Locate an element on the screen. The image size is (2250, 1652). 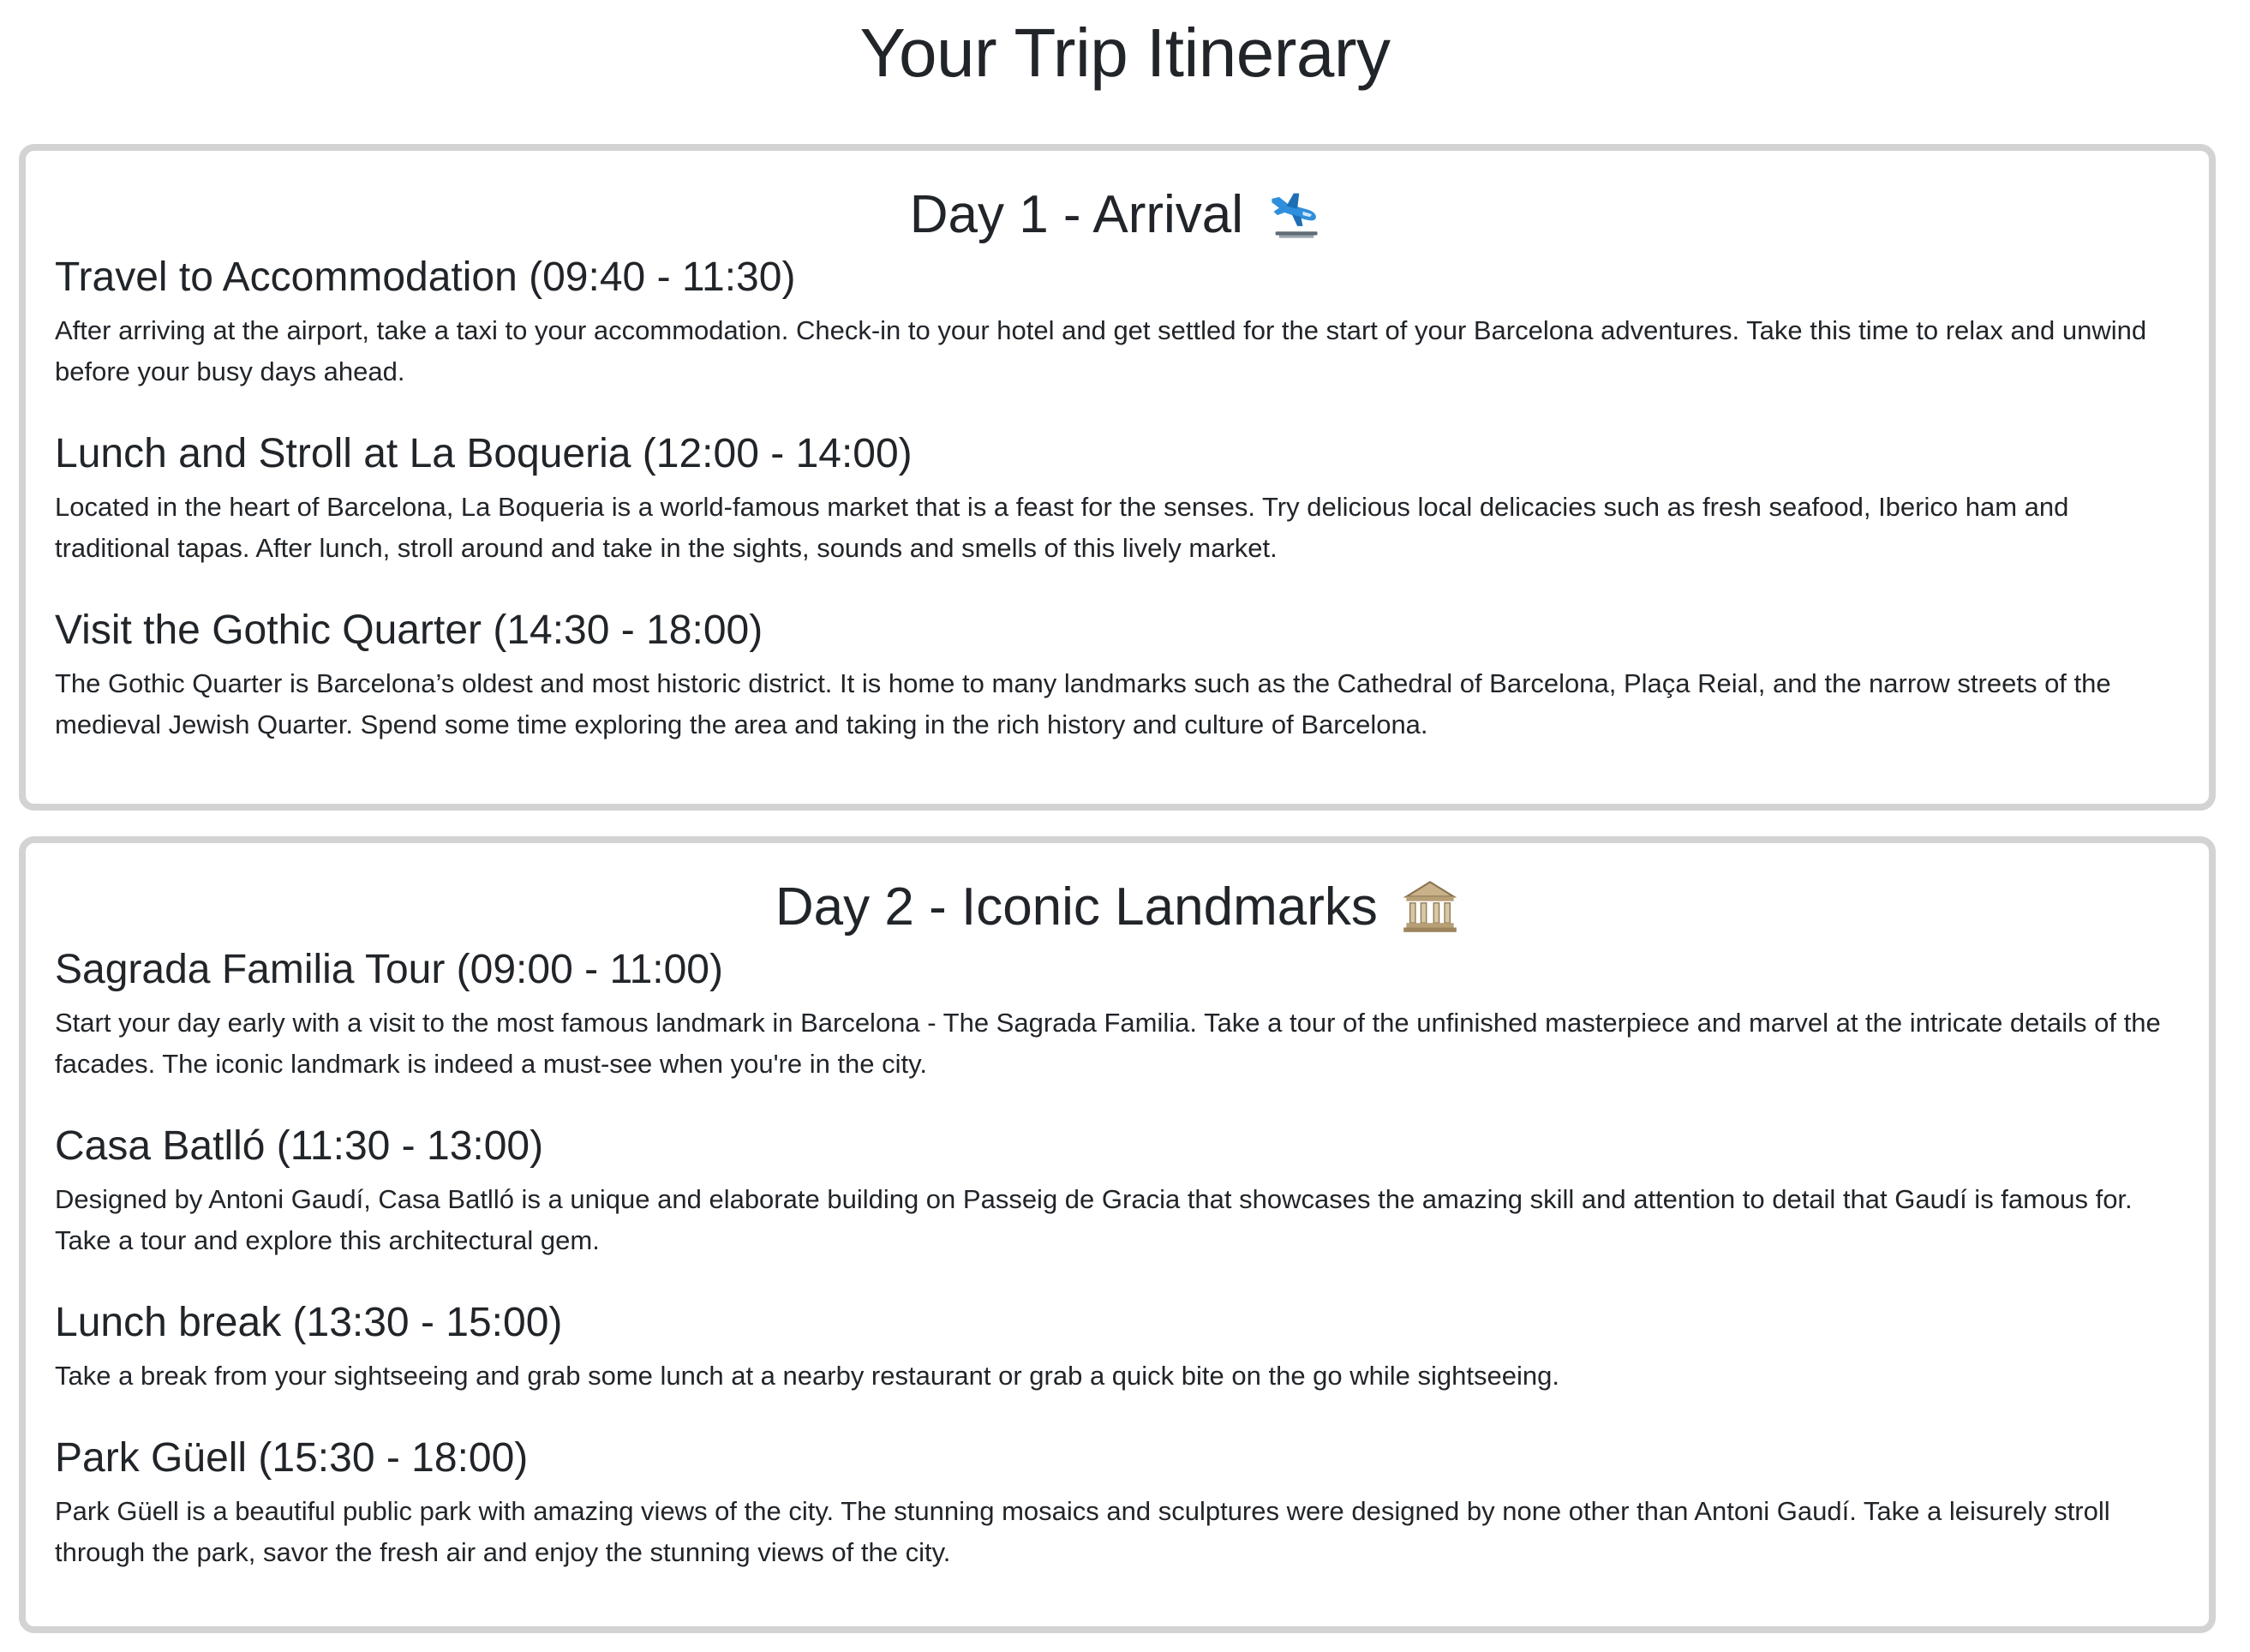
day-heading: Day 1 - Arrival is located at coordinates (1117, 215).